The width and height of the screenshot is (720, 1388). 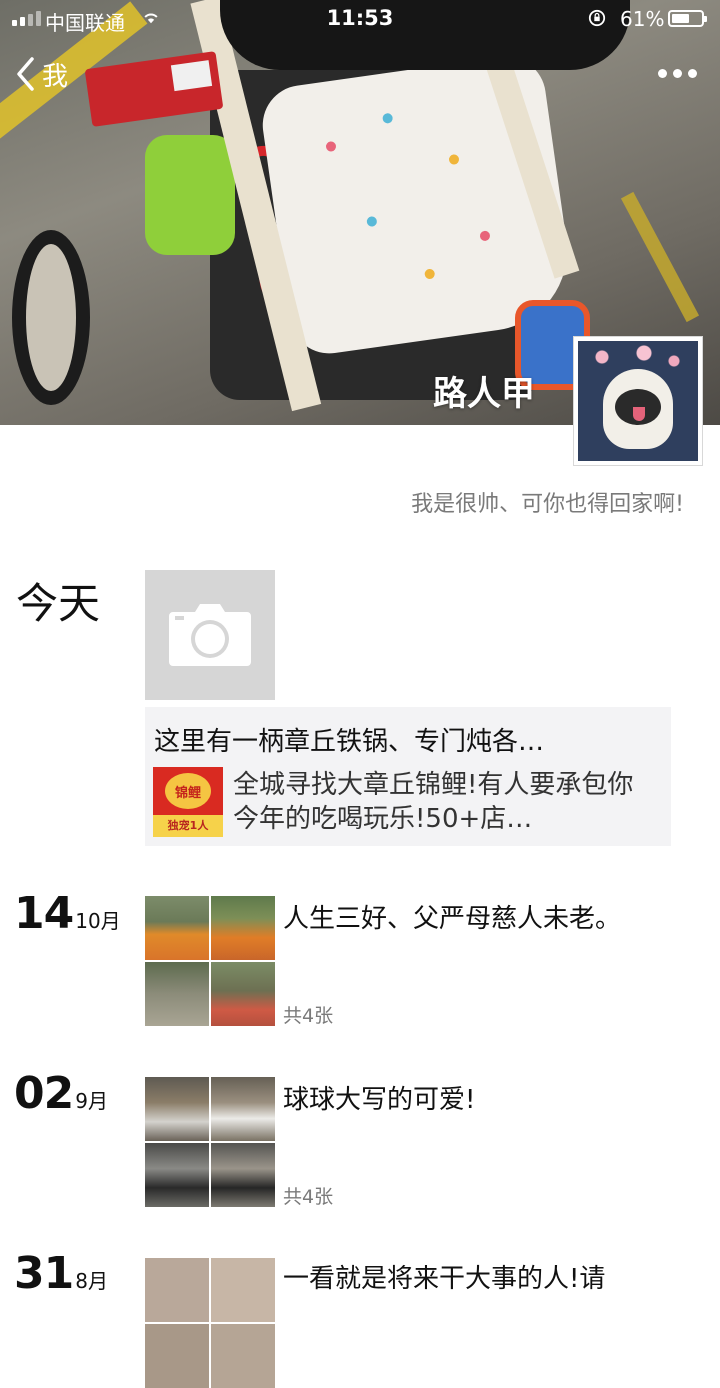 What do you see at coordinates (452, 916) in the screenshot?
I see `post-text: 人生三好、父严母慈人未老。` at bounding box center [452, 916].